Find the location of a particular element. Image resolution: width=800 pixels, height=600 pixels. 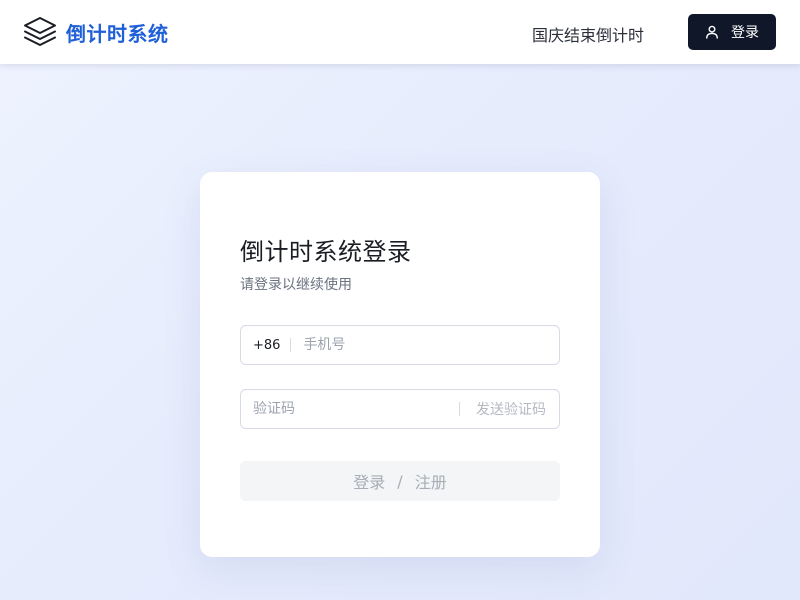

login-subtitle: 请登录以继续使用 is located at coordinates (296, 285).